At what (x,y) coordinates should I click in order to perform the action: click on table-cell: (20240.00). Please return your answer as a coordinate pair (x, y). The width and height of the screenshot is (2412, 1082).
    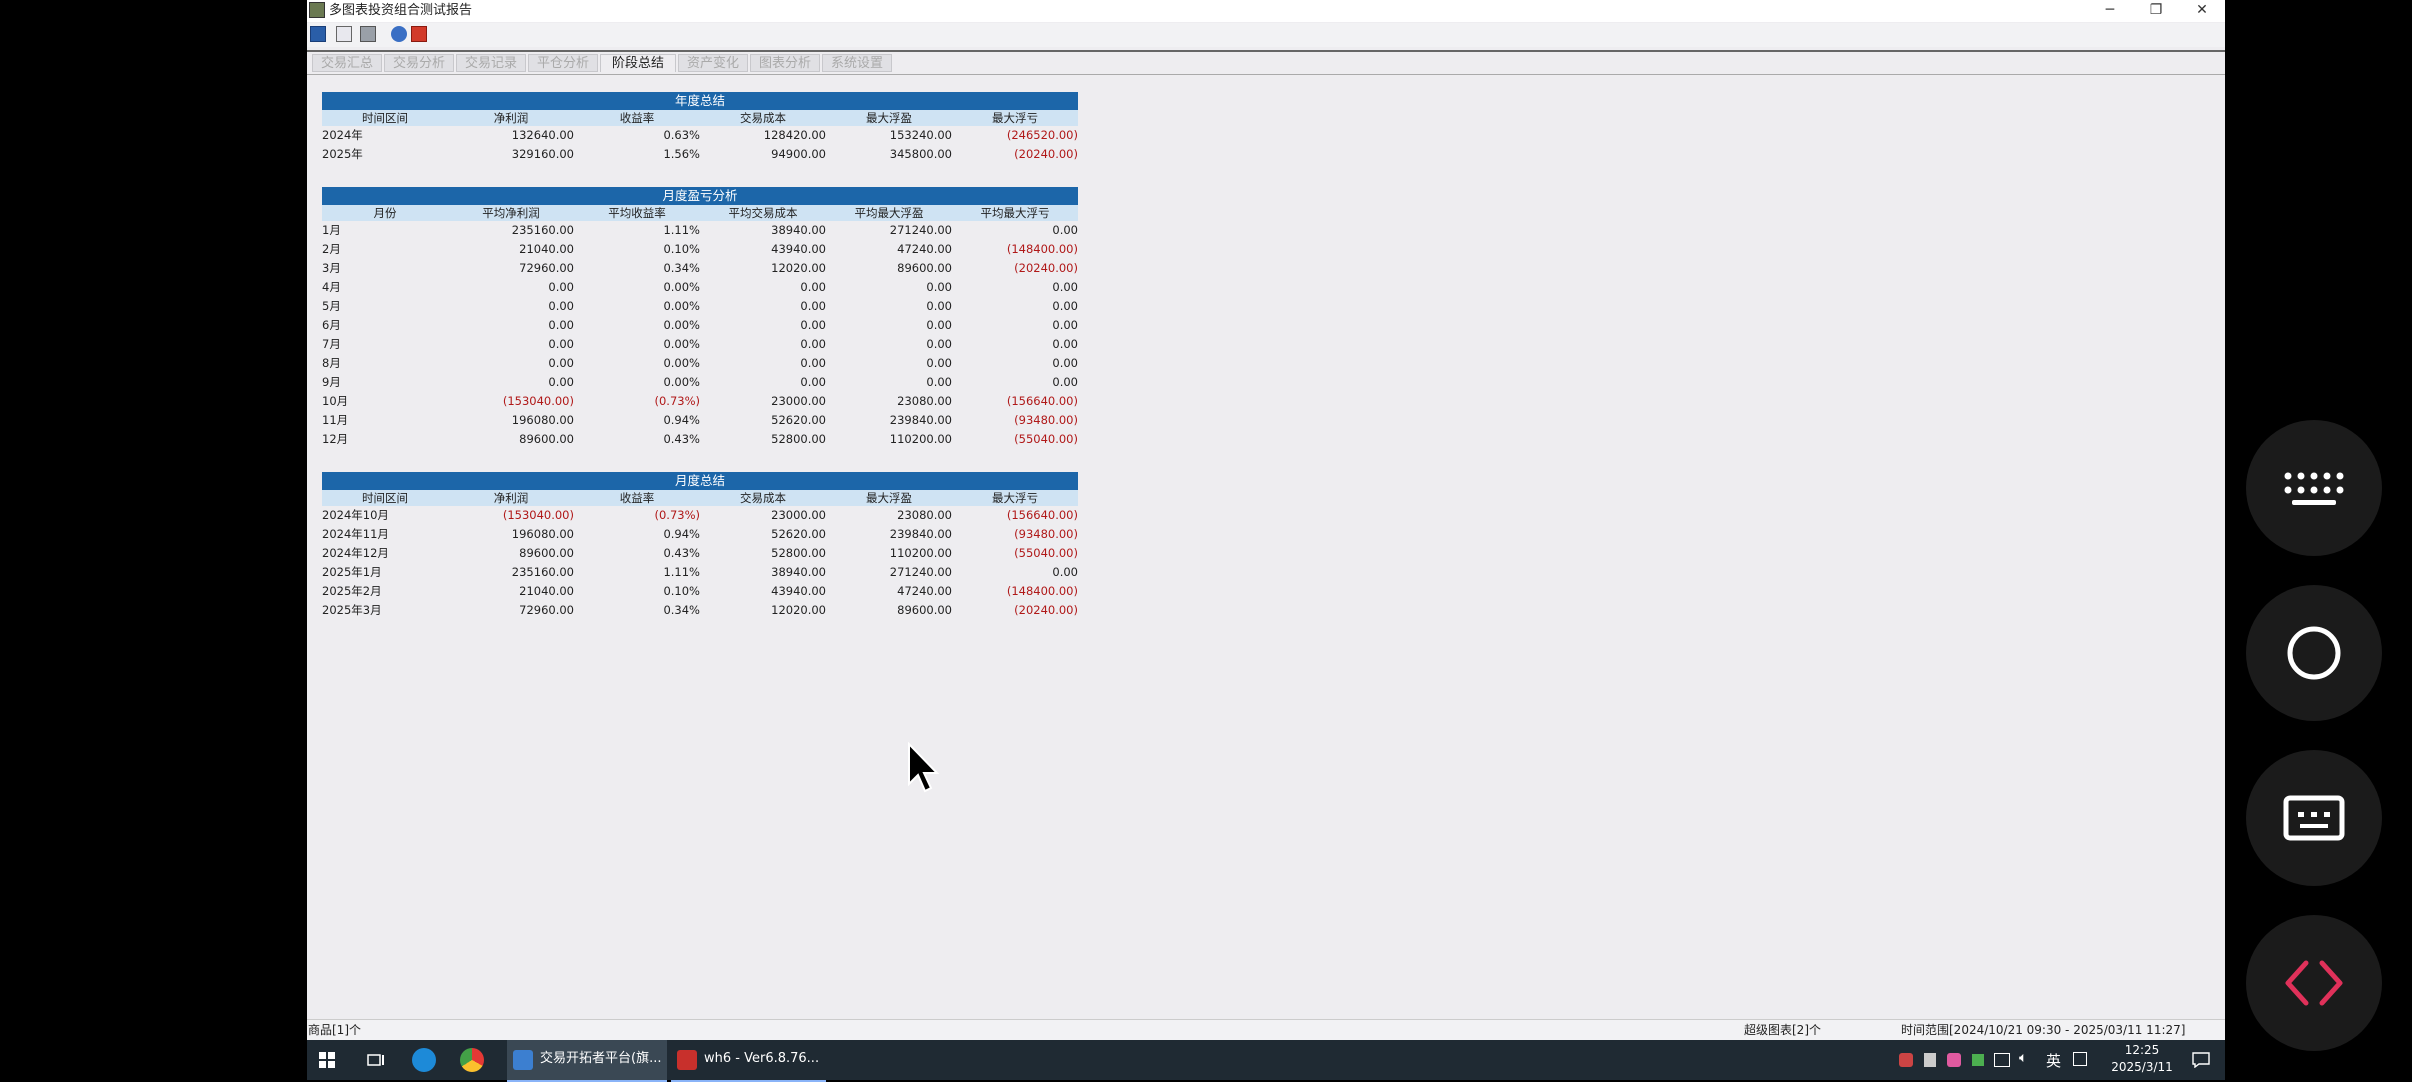
    Looking at the image, I should click on (1046, 268).